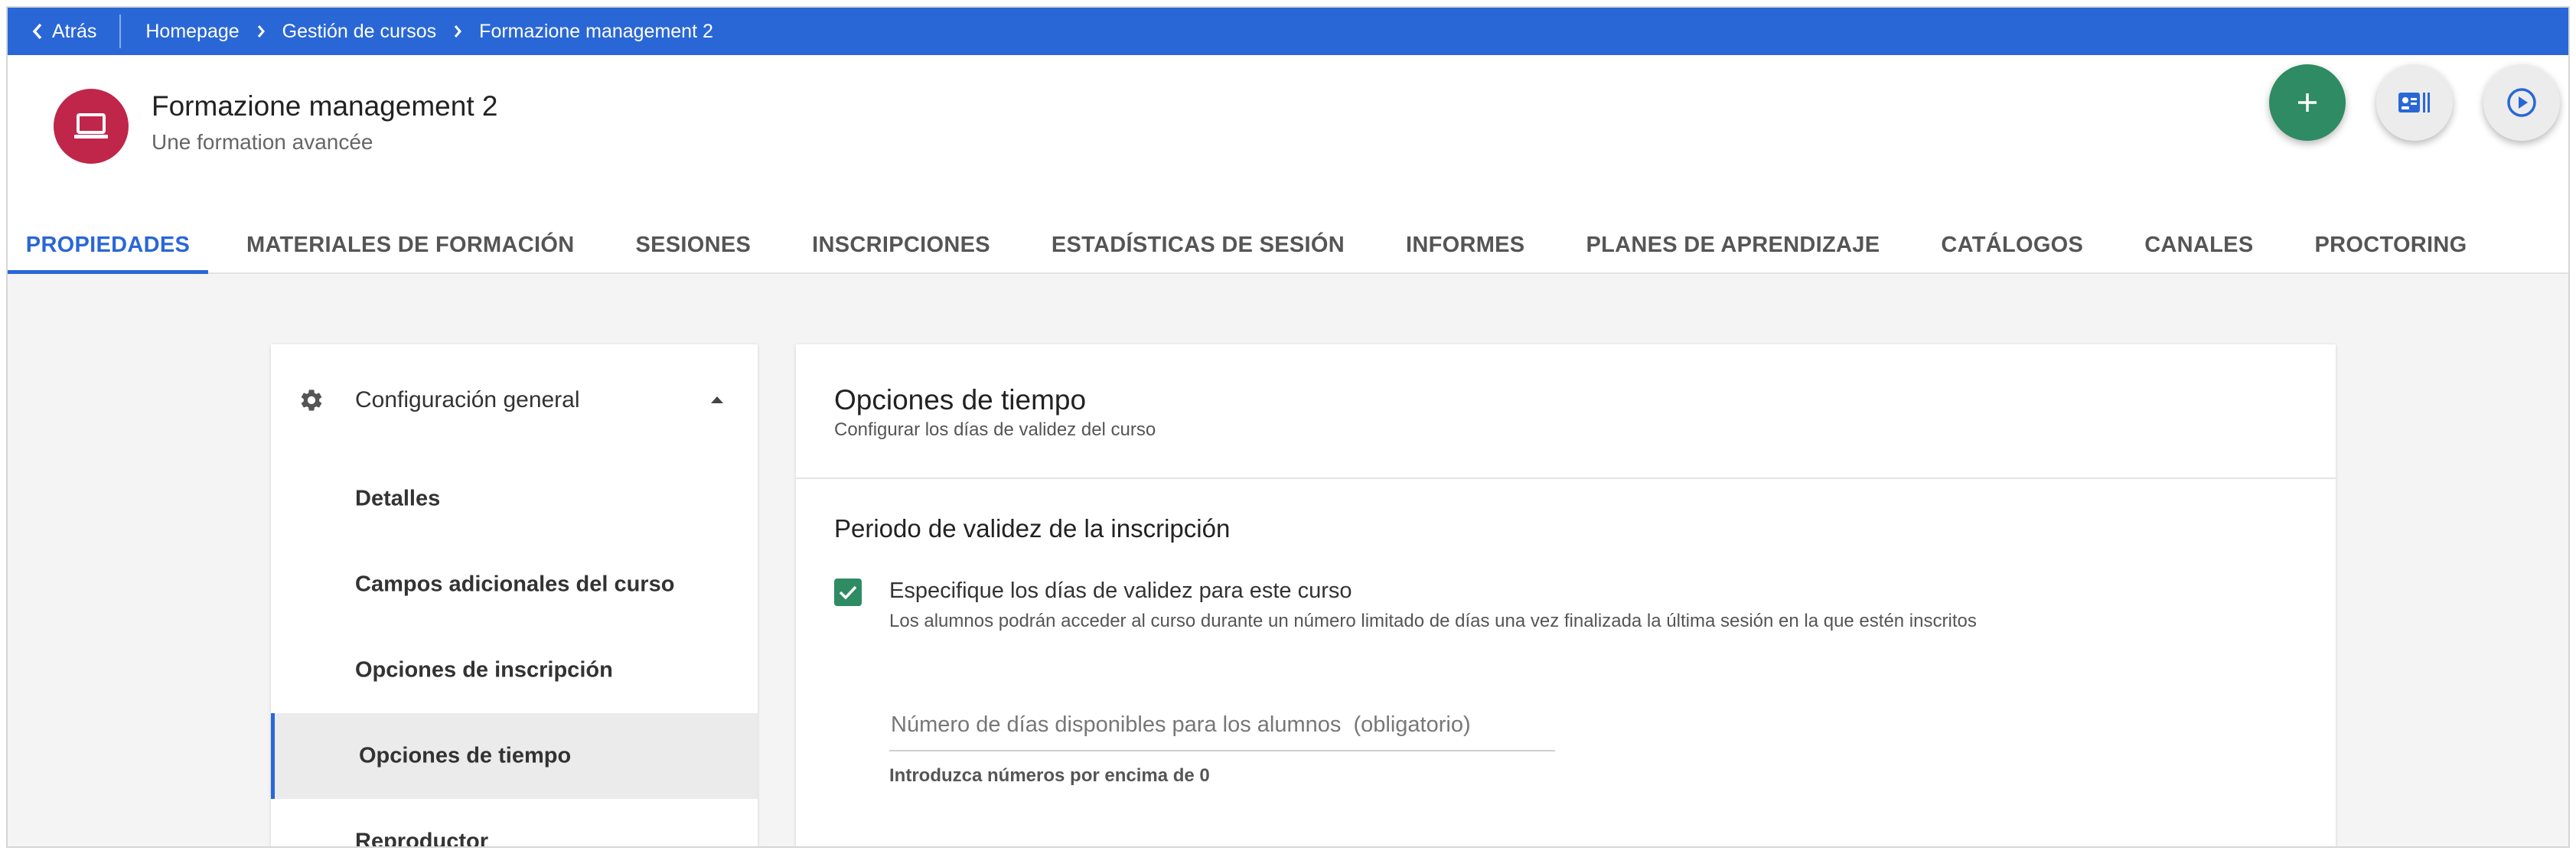 The height and width of the screenshot is (854, 2576). I want to click on tab-canales: CANALES, so click(2198, 245).